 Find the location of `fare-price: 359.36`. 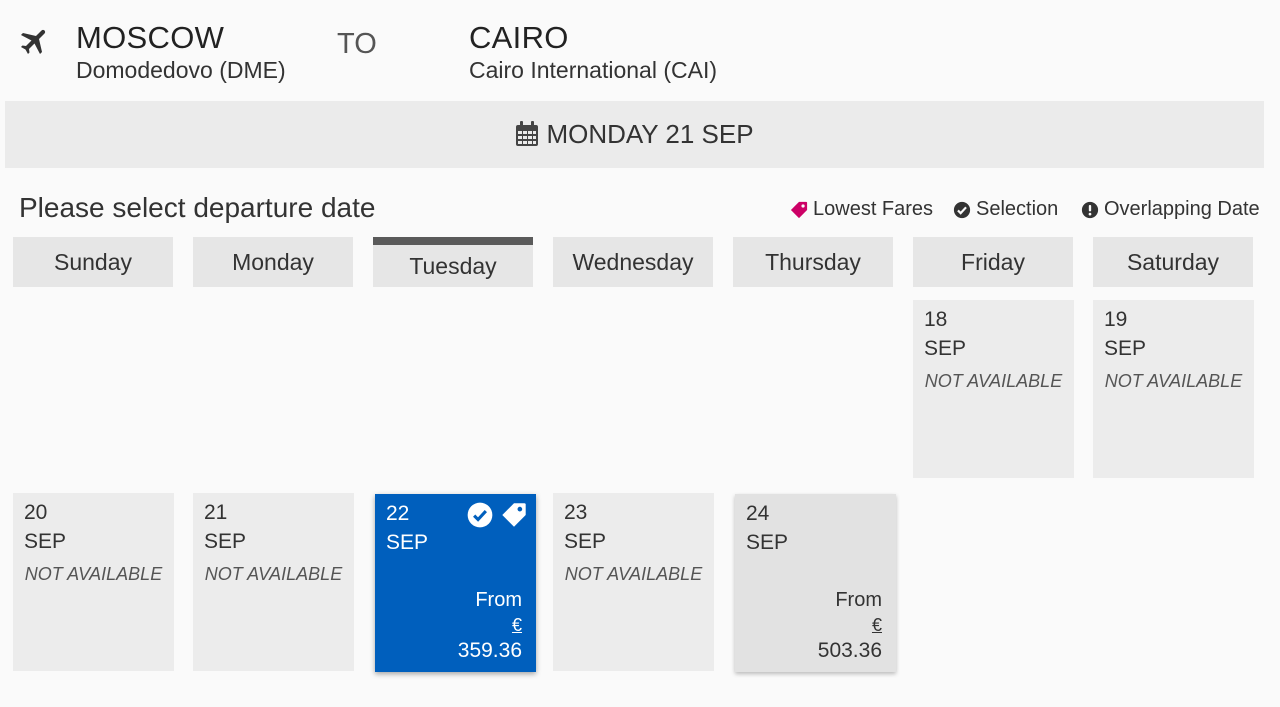

fare-price: 359.36 is located at coordinates (489, 650).